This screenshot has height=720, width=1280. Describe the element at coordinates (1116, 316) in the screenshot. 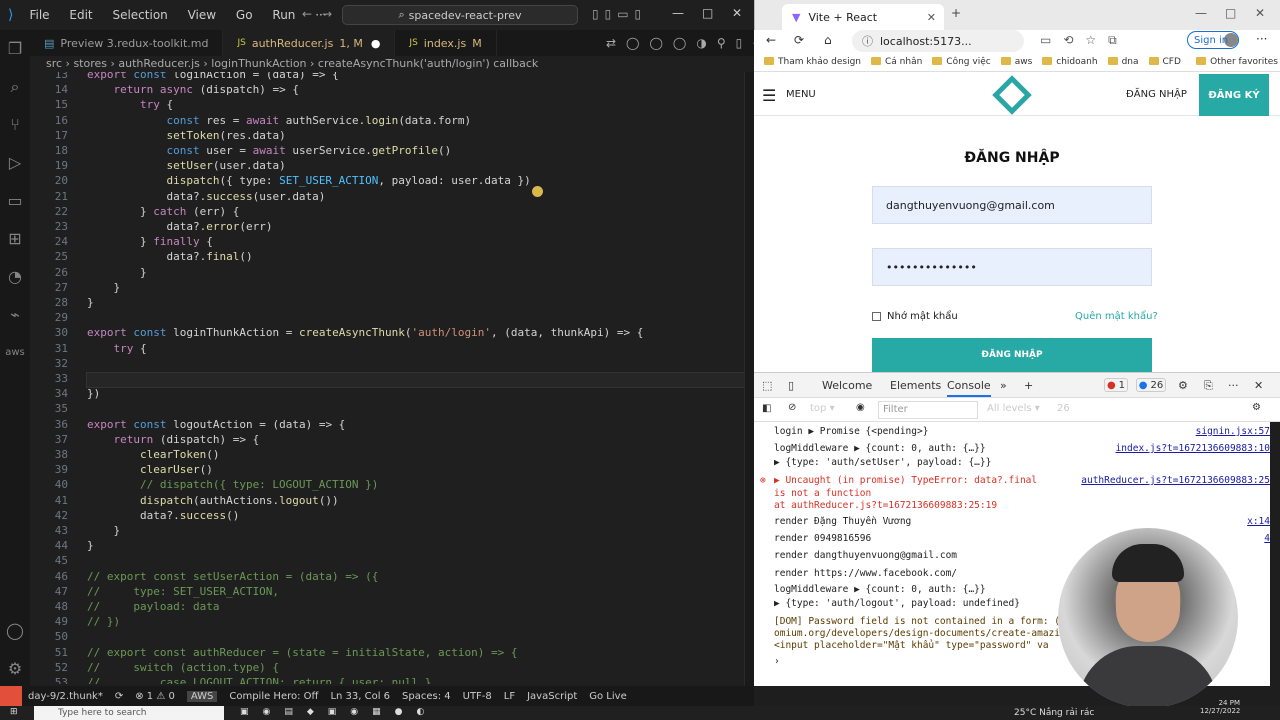

I see `forgot-password-link: Quên mật khẩu?` at that location.